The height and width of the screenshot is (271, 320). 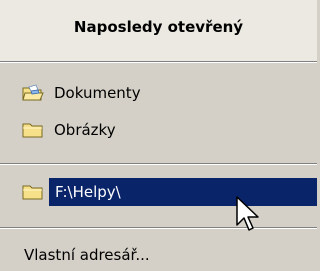 I want to click on custom-separator, so click(x=158, y=228).